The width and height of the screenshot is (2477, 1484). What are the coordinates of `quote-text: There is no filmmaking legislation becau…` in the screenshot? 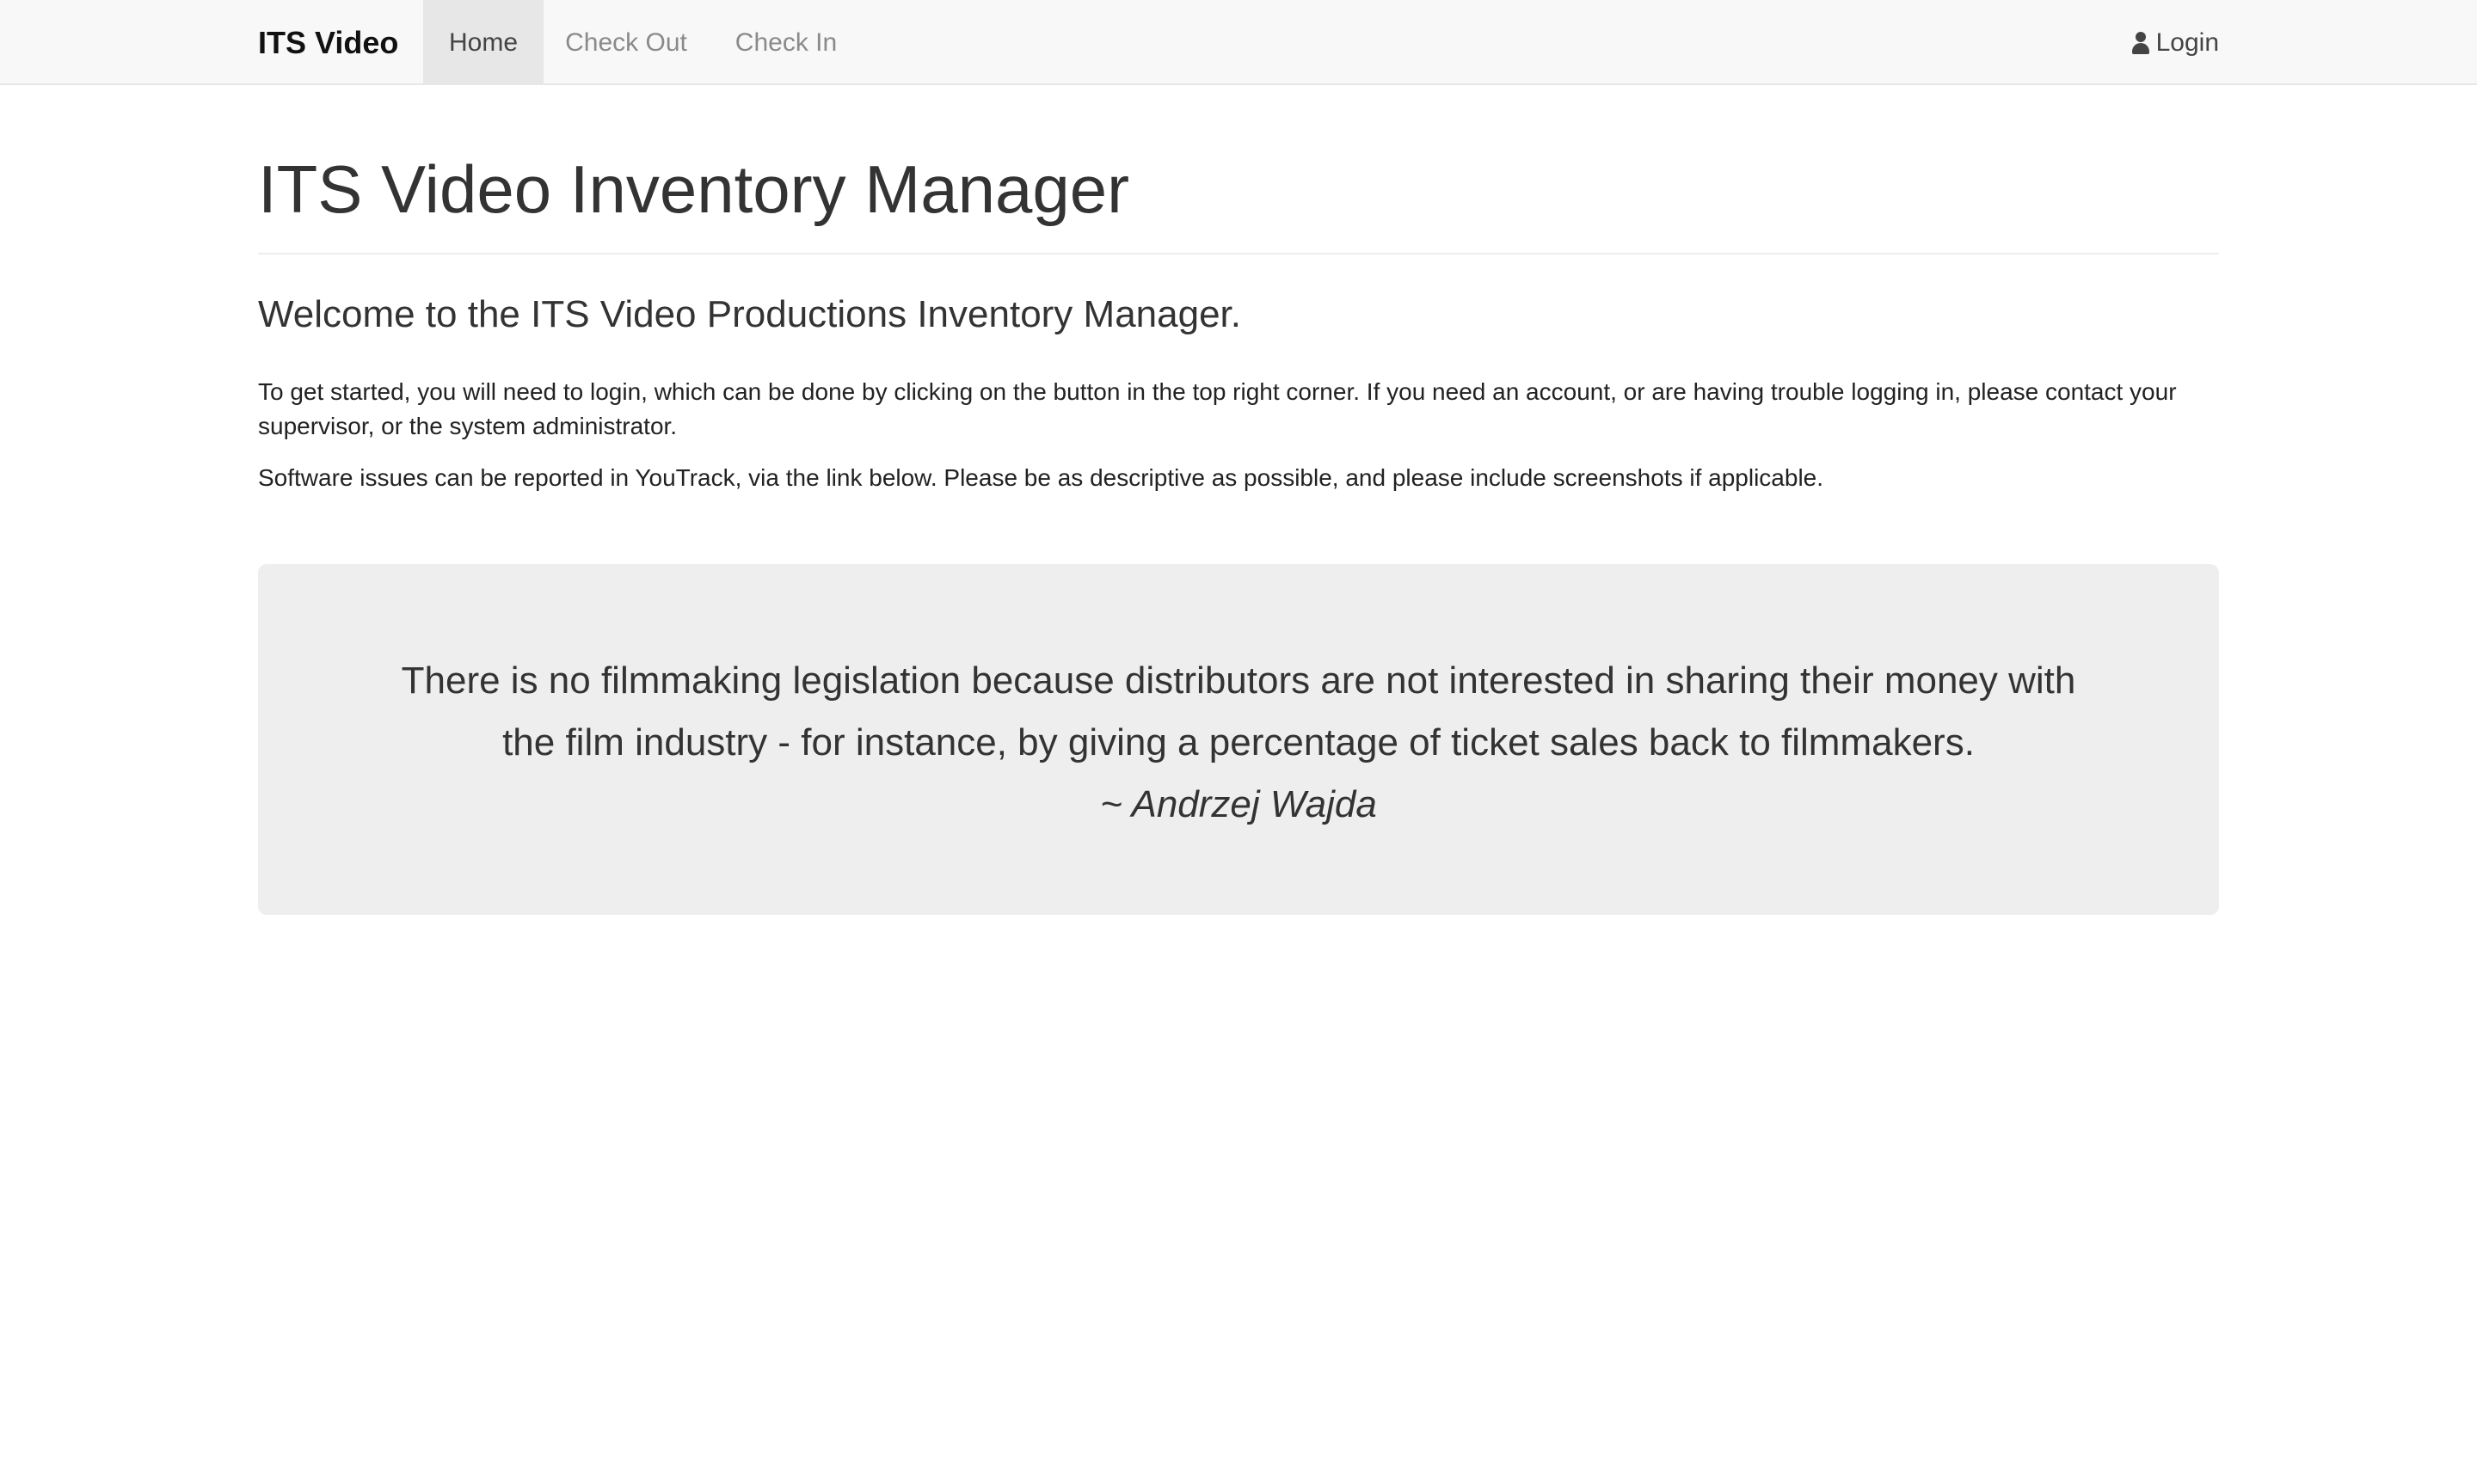 It's located at (1239, 711).